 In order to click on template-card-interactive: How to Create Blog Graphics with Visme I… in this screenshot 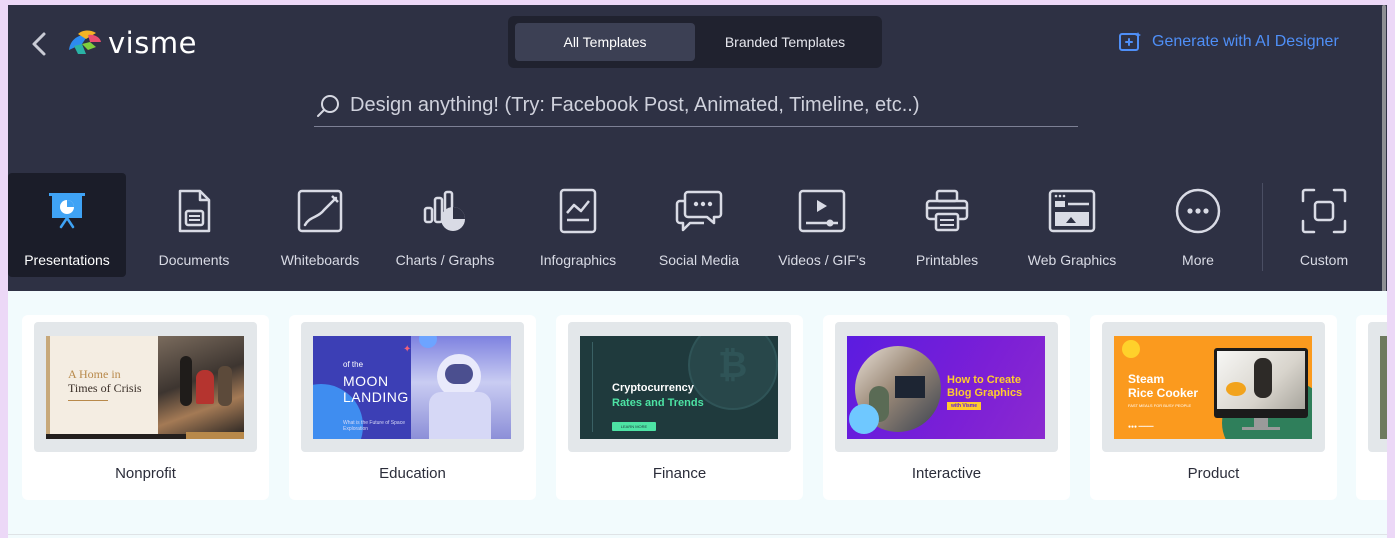, I will do `click(946, 407)`.